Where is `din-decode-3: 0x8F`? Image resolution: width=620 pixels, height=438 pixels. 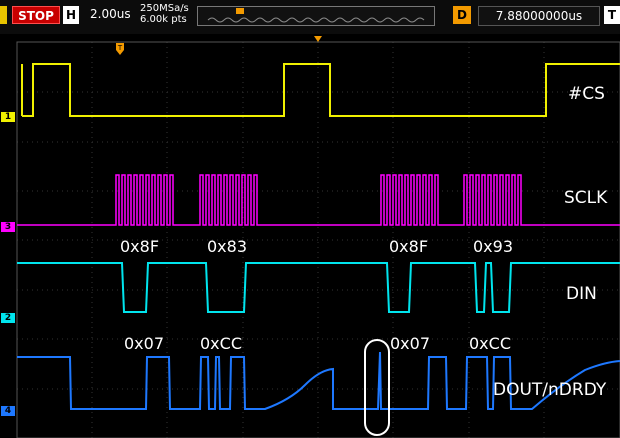
din-decode-3: 0x8F is located at coordinates (409, 246).